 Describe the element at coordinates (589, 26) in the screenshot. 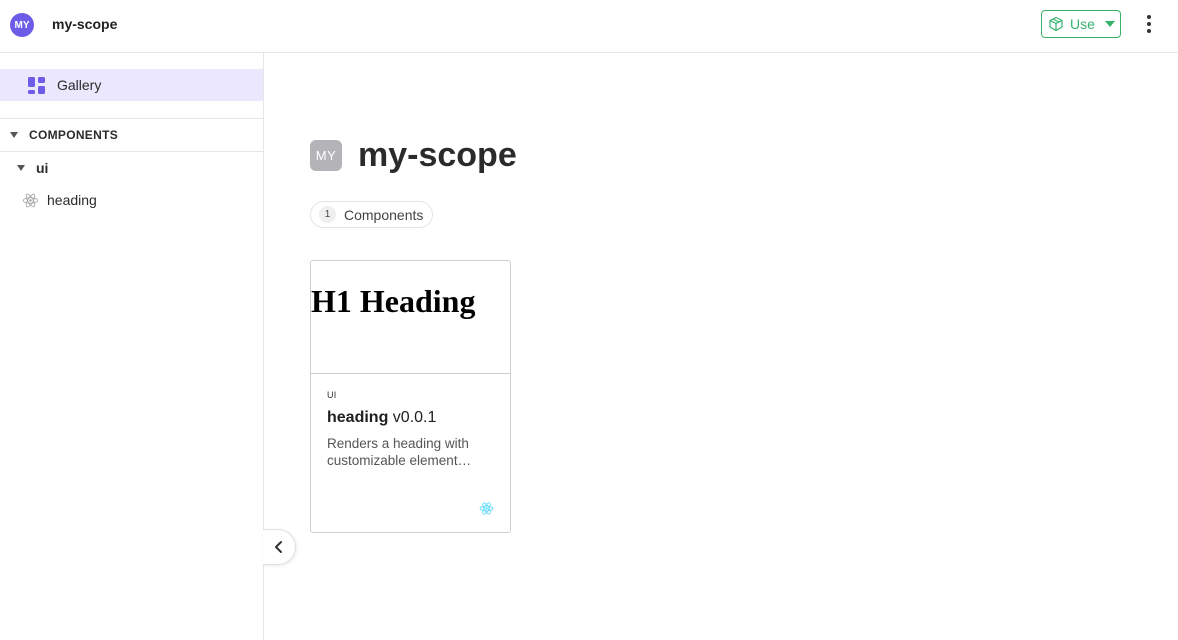

I see `top-bar: MY my-scope Use` at that location.